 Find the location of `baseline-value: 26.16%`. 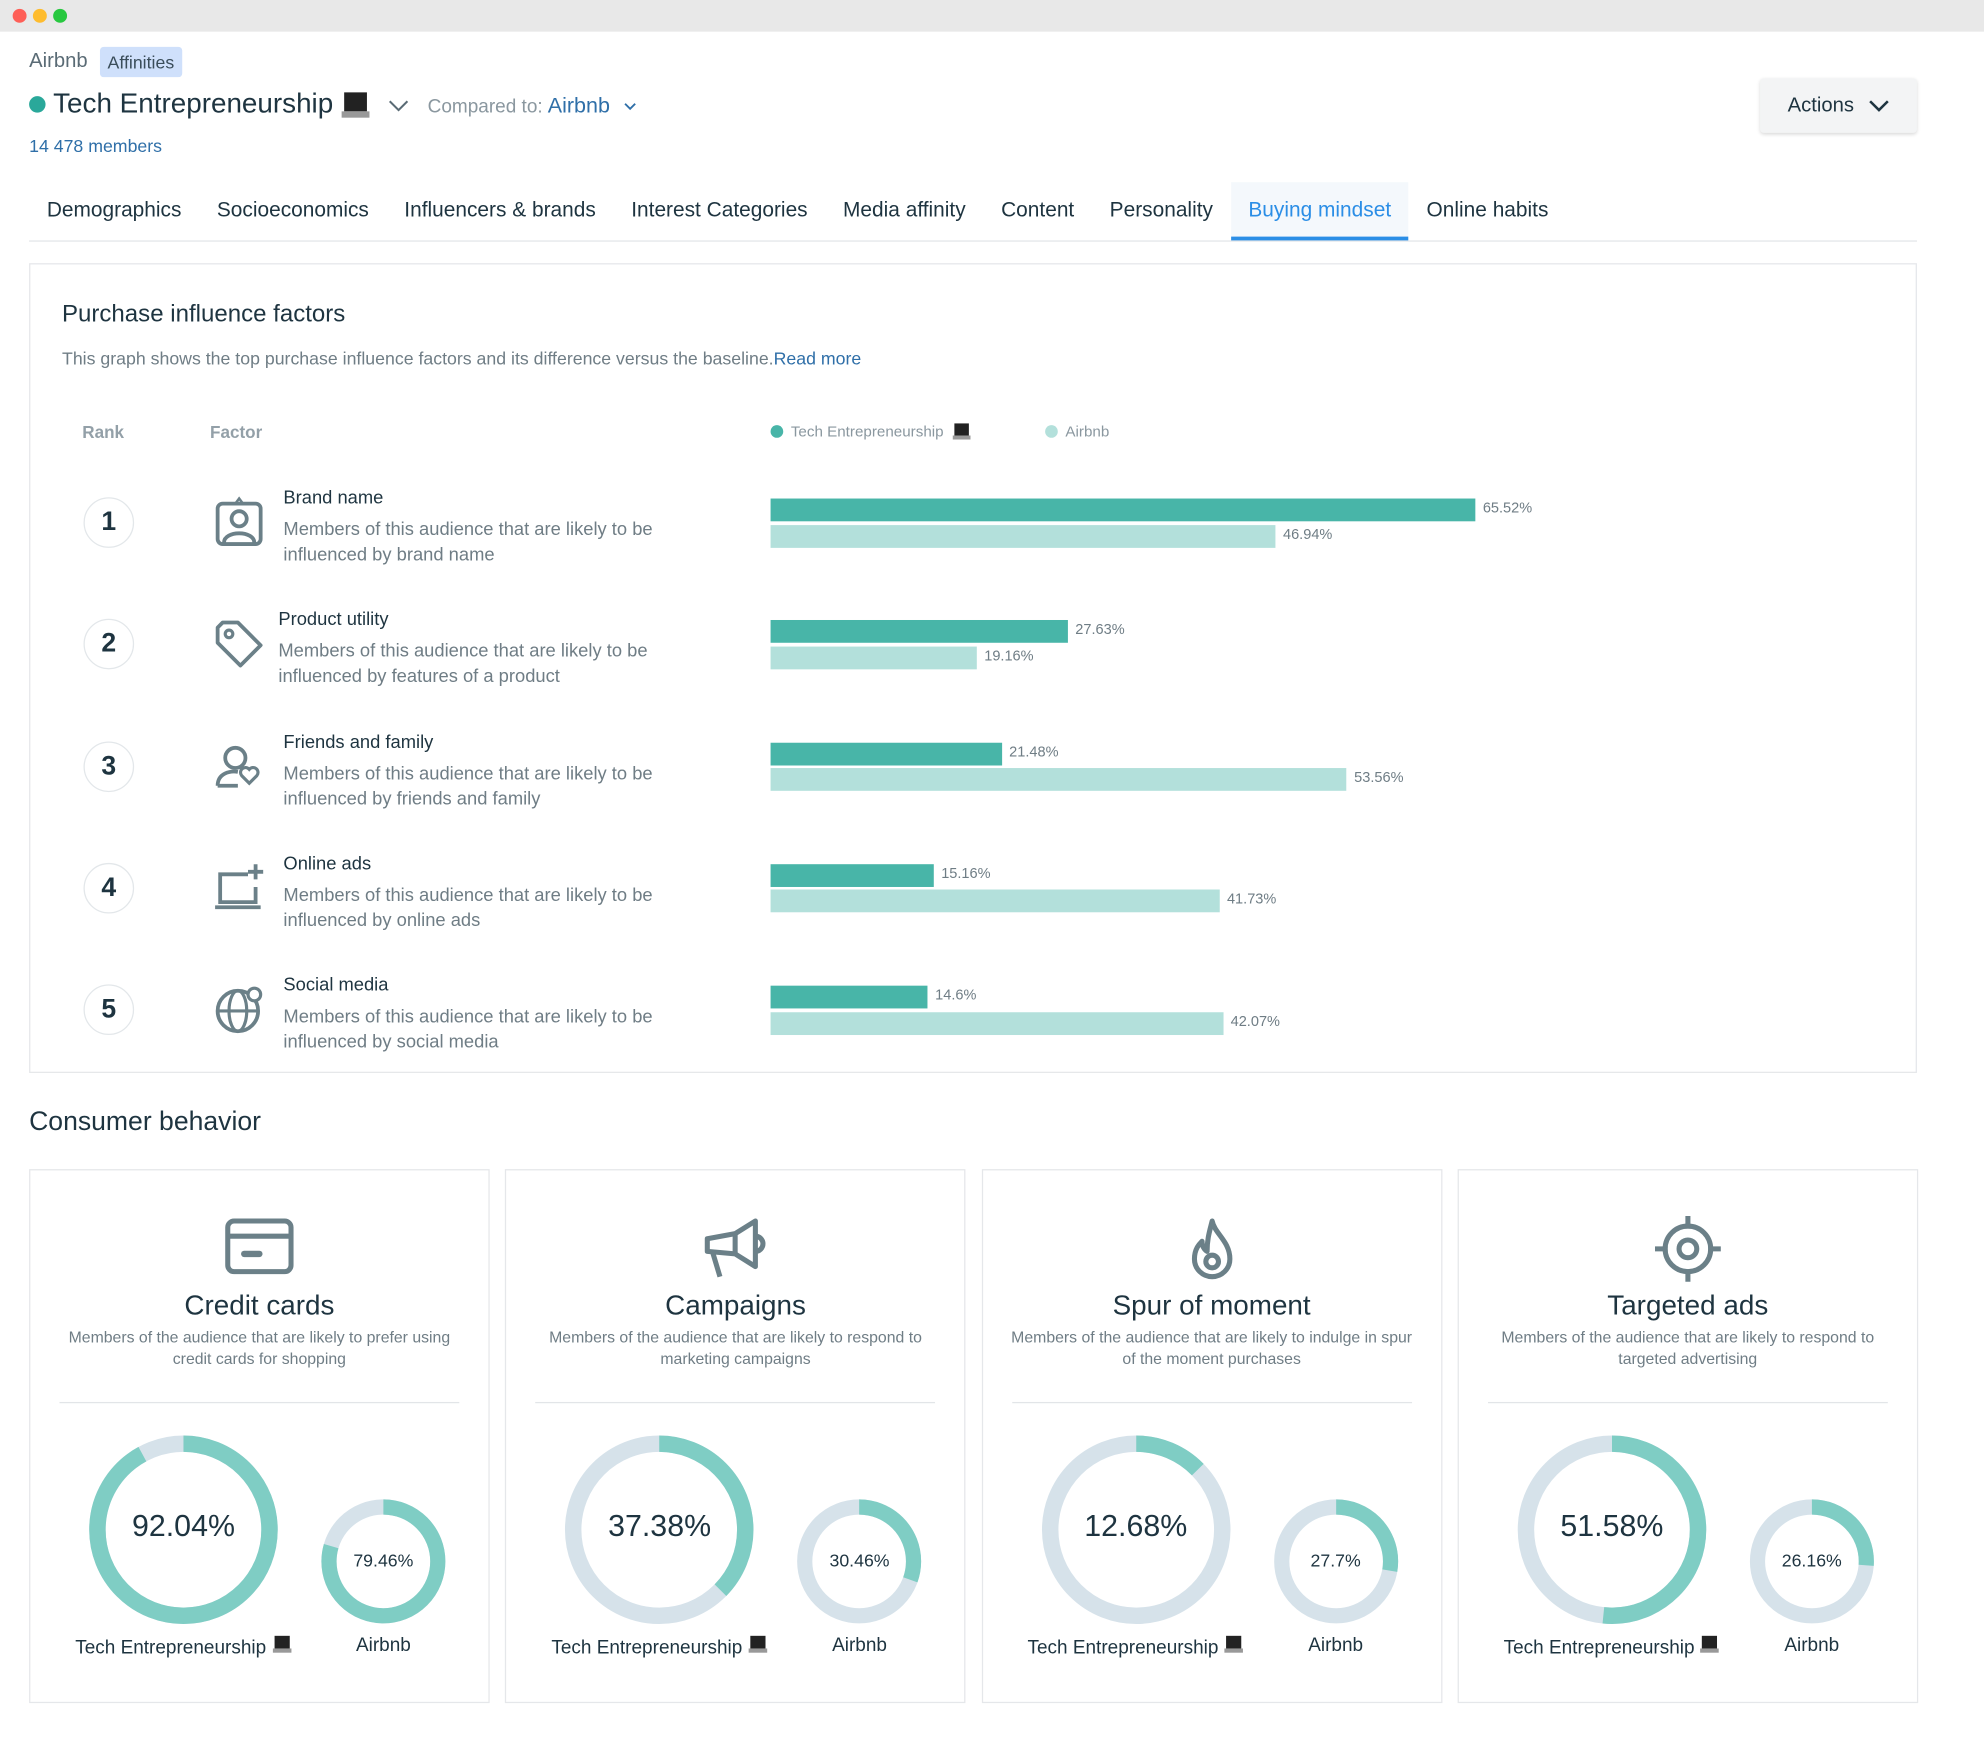

baseline-value: 26.16% is located at coordinates (1811, 1560).